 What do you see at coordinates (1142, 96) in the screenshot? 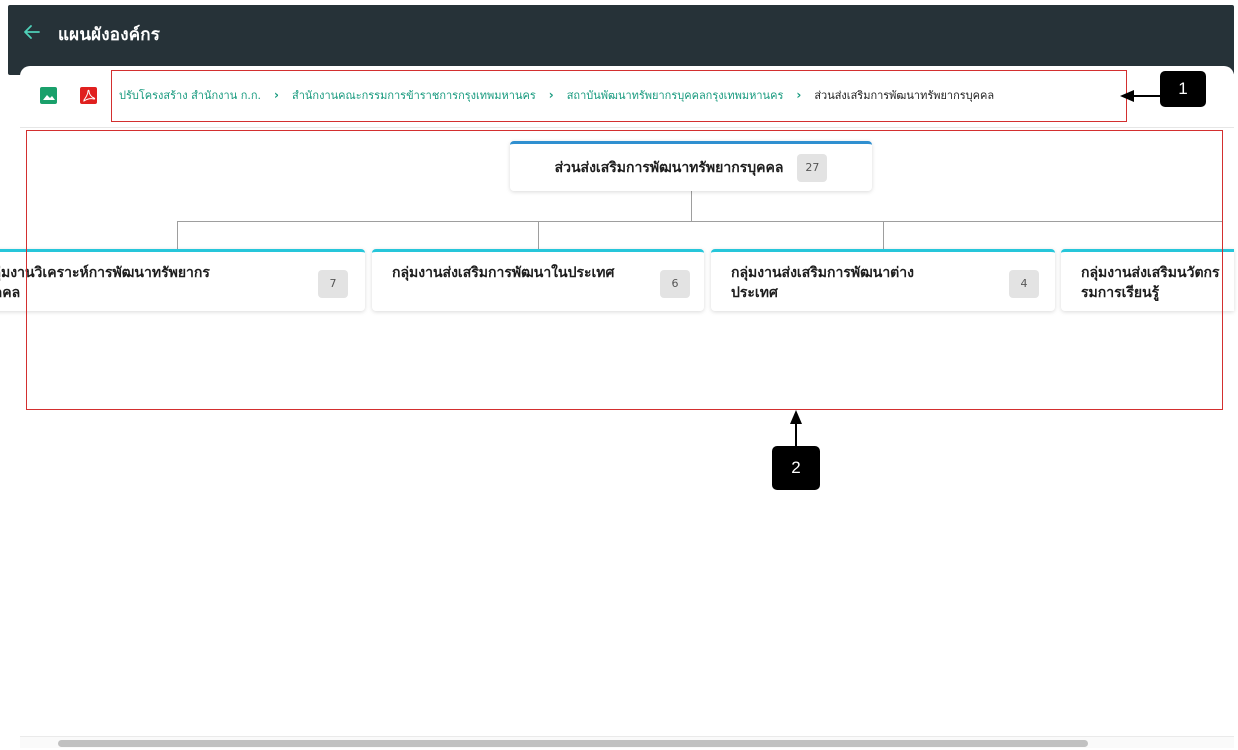
I see `annotation-arrow-1-icon` at bounding box center [1142, 96].